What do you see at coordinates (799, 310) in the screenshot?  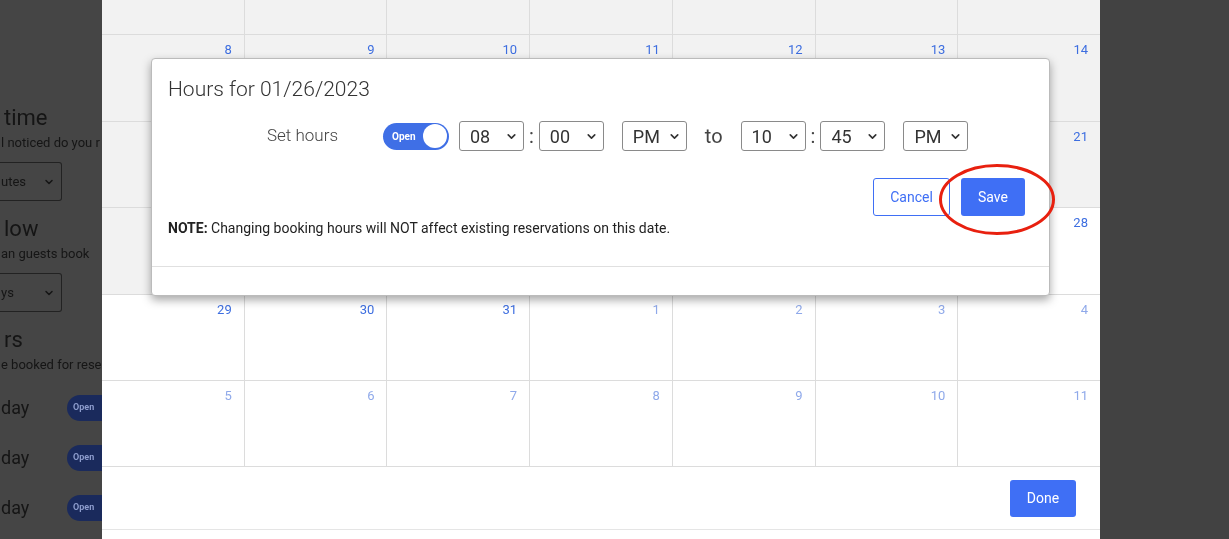 I see `day-number: 2` at bounding box center [799, 310].